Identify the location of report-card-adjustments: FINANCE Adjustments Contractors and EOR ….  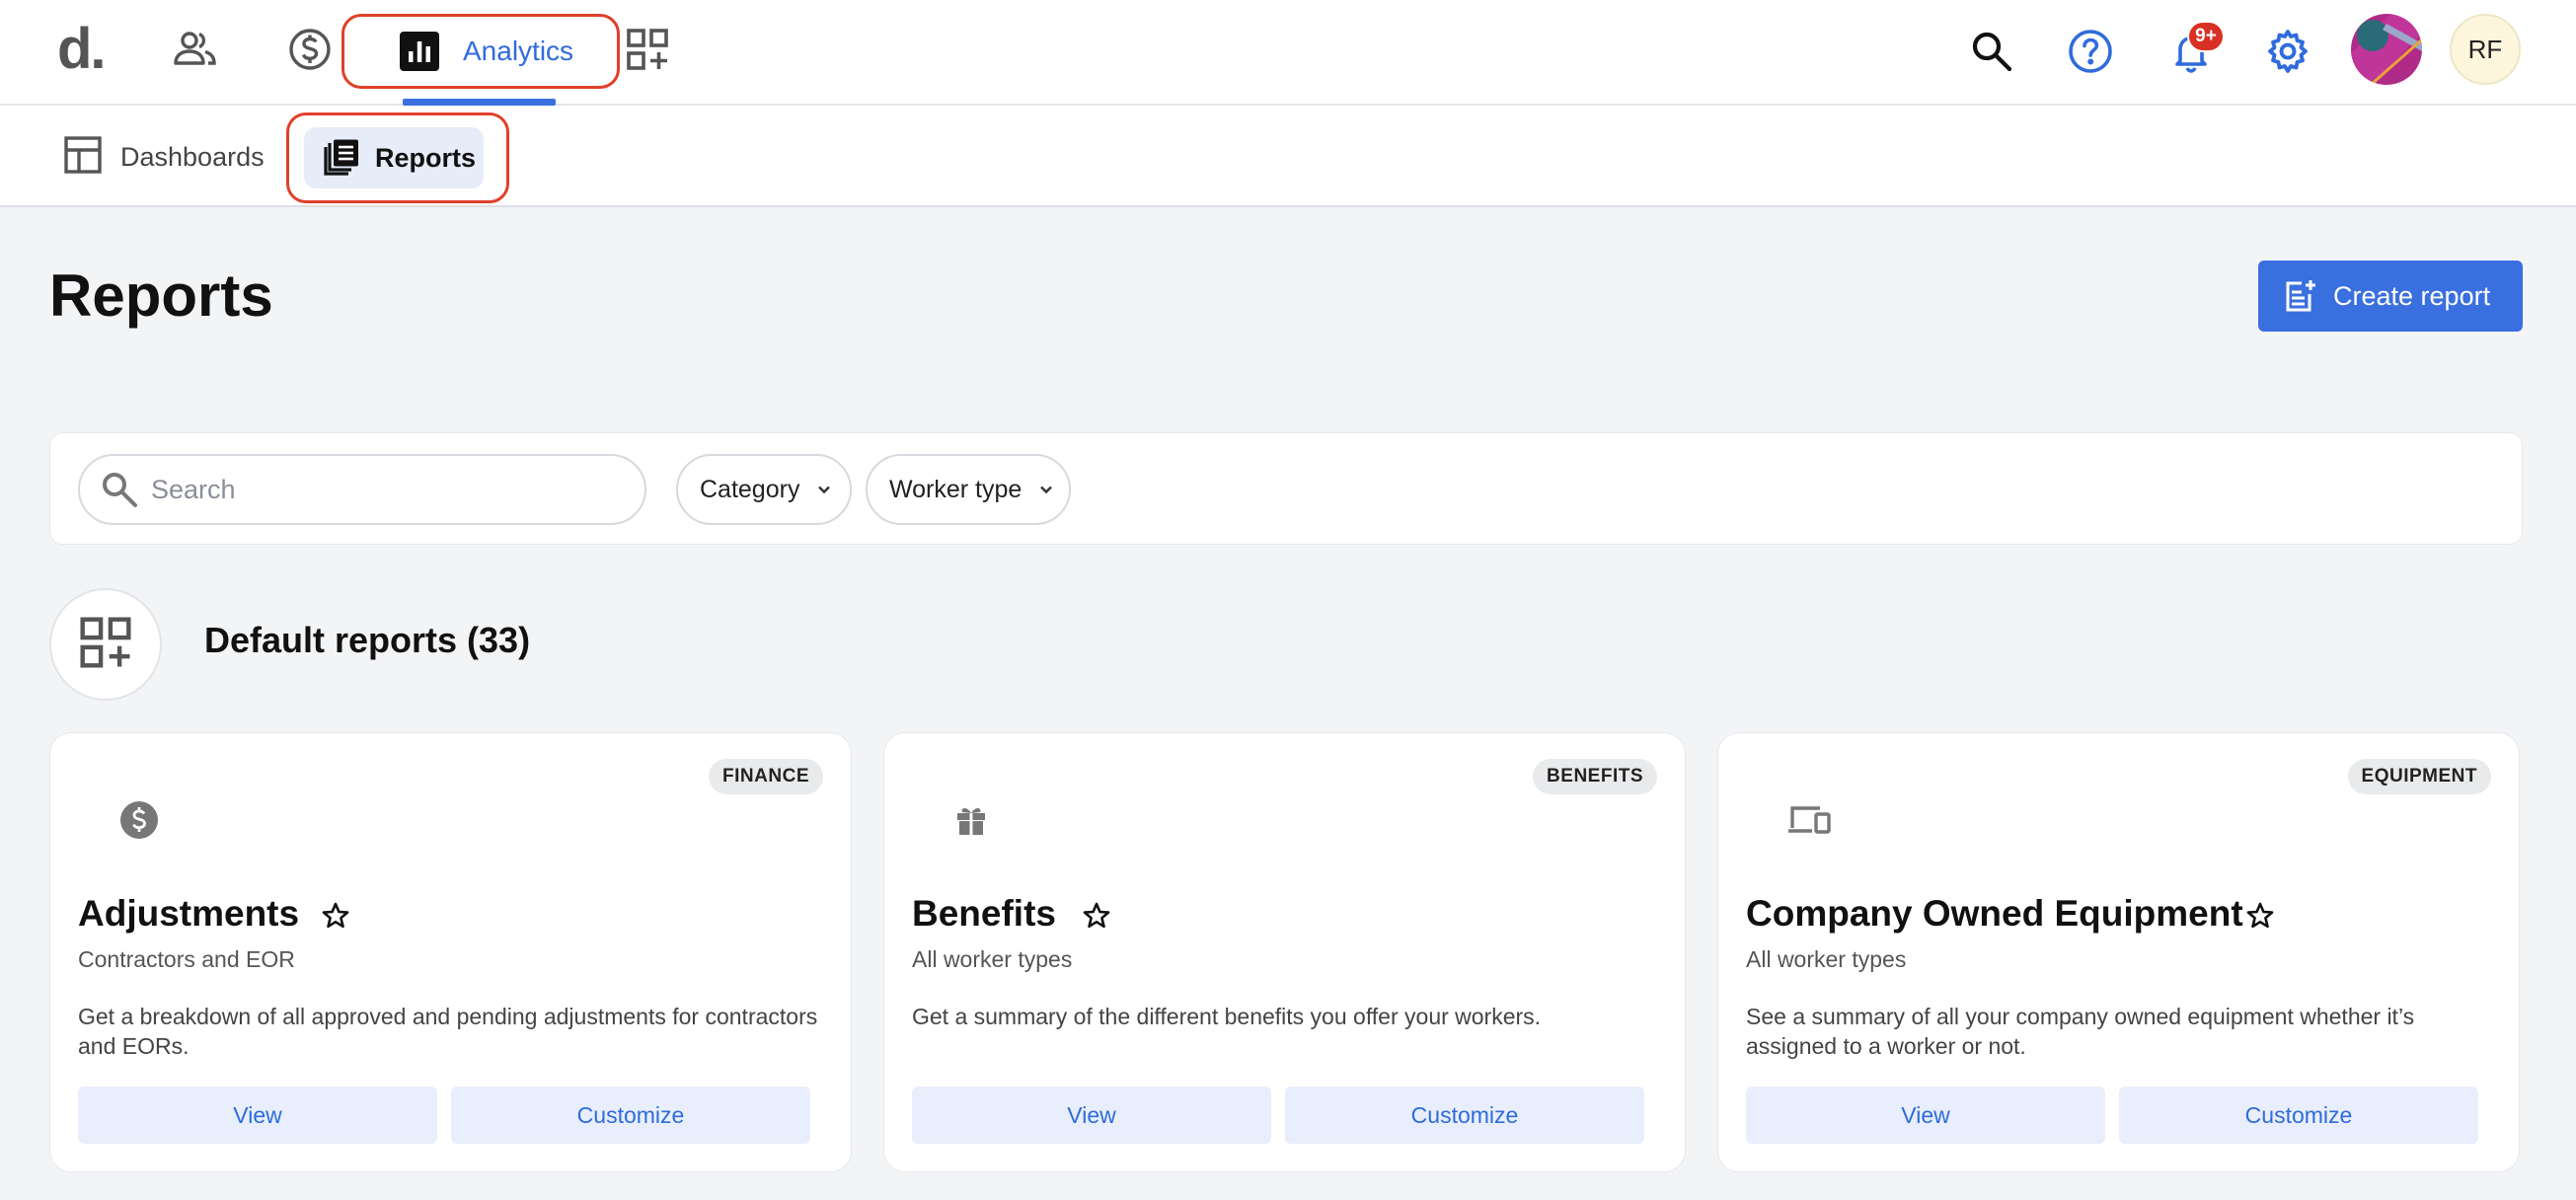
(451, 952).